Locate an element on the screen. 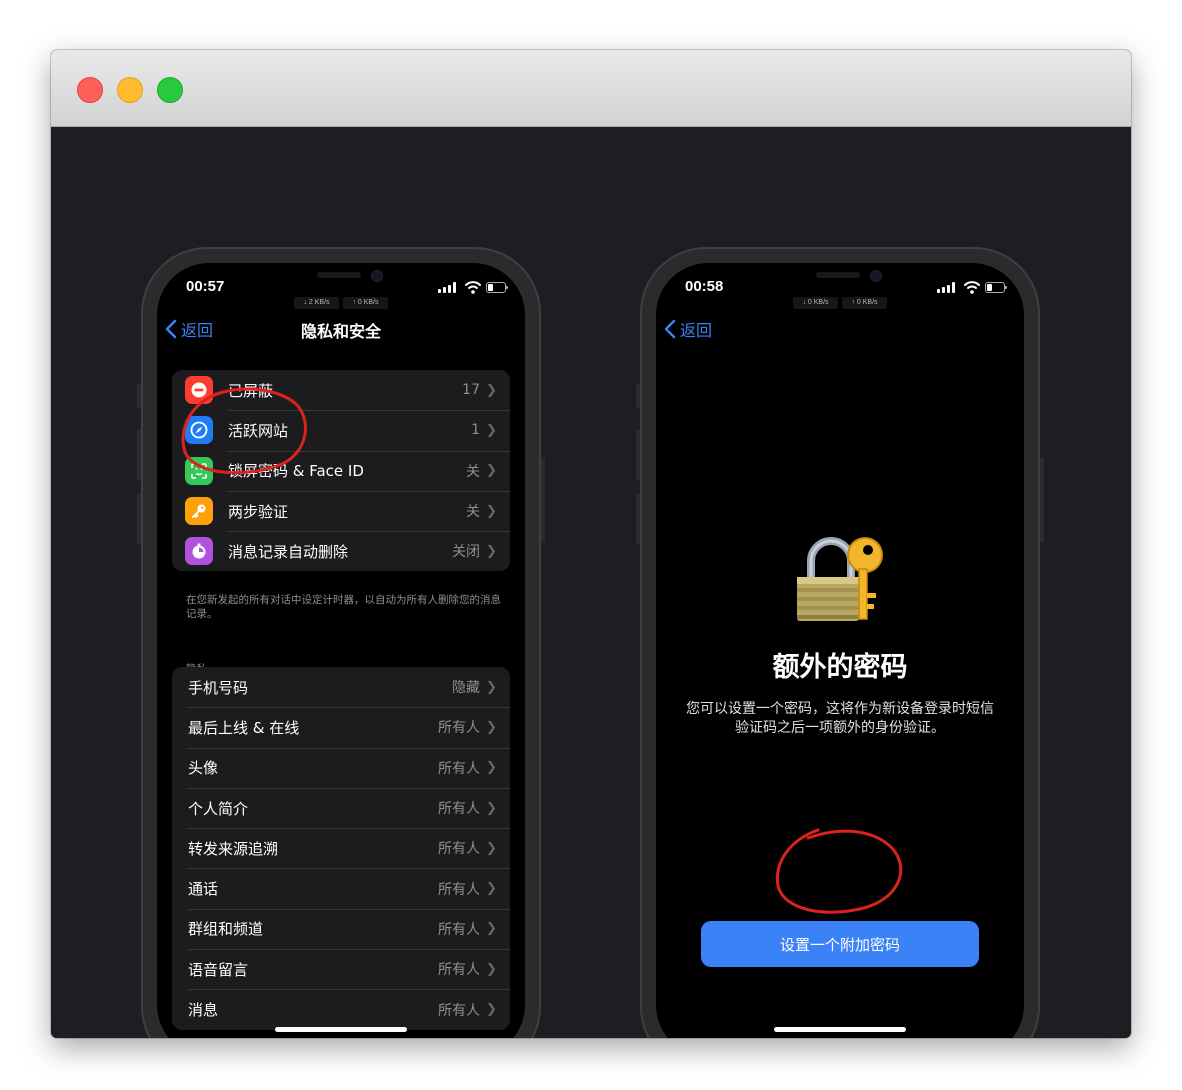 Image resolution: width=1182 pixels, height=1090 pixels. page-description: 您可以设置一个密码，这将作为新设备登录时短信验证码之后一项额外的身份验证。 is located at coordinates (840, 718).